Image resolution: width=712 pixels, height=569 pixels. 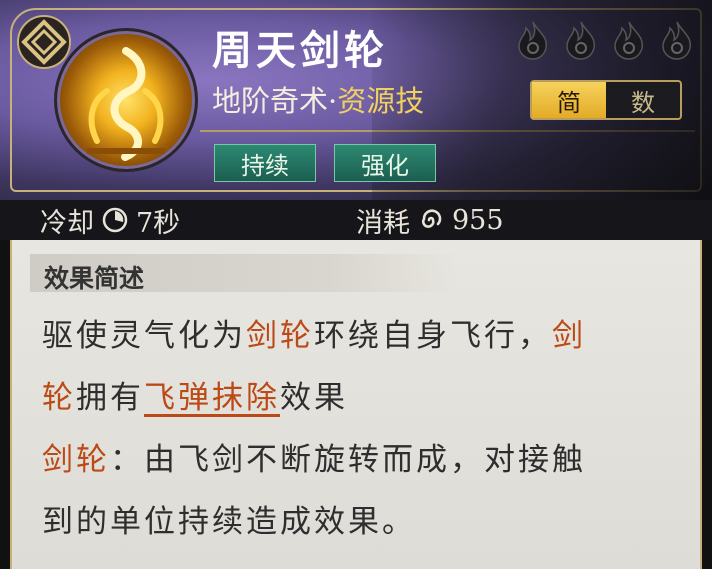 What do you see at coordinates (325, 163) in the screenshot?
I see `skill-tags: 持续 强化` at bounding box center [325, 163].